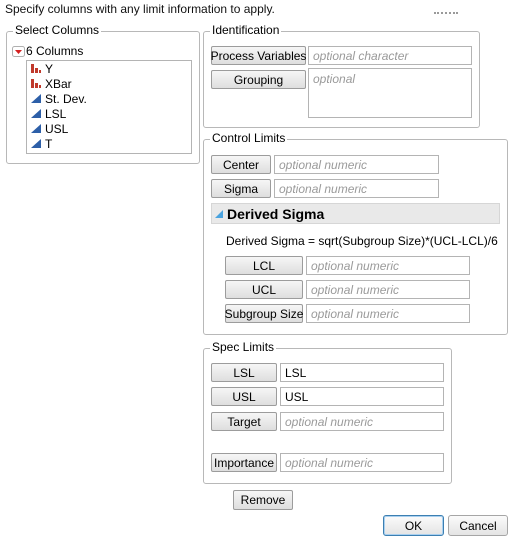 Image resolution: width=514 pixels, height=540 pixels. Describe the element at coordinates (66, 98) in the screenshot. I see `column-name: St. Dev.` at that location.